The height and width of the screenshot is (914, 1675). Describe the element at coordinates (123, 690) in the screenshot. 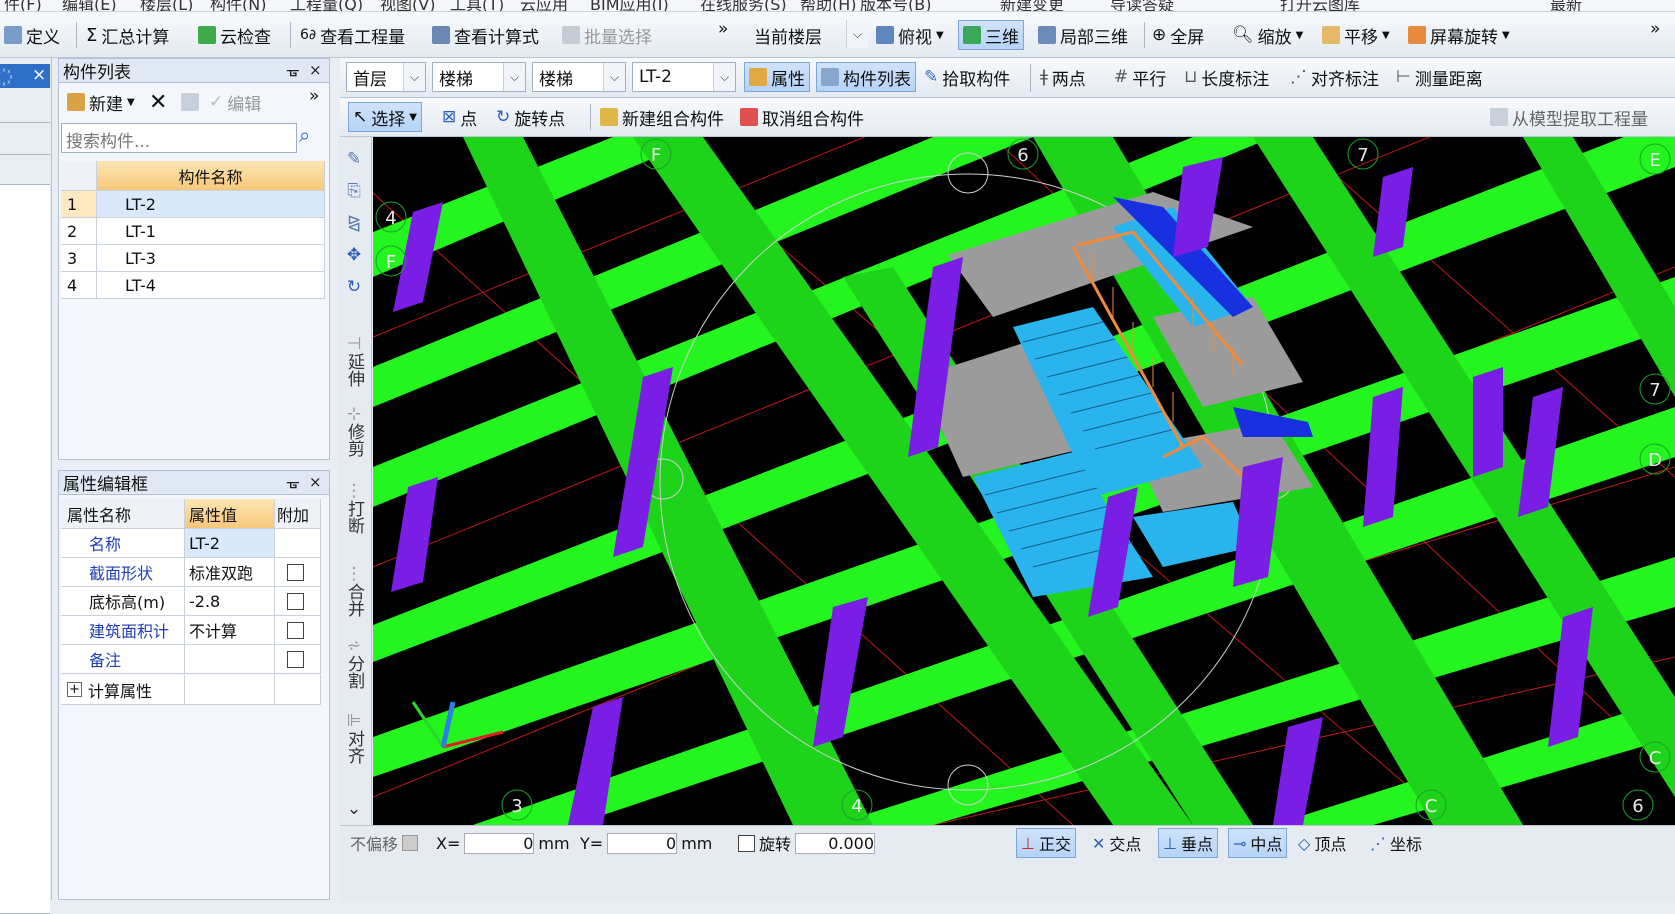

I see `calc-prop-row: + 计算属性` at that location.